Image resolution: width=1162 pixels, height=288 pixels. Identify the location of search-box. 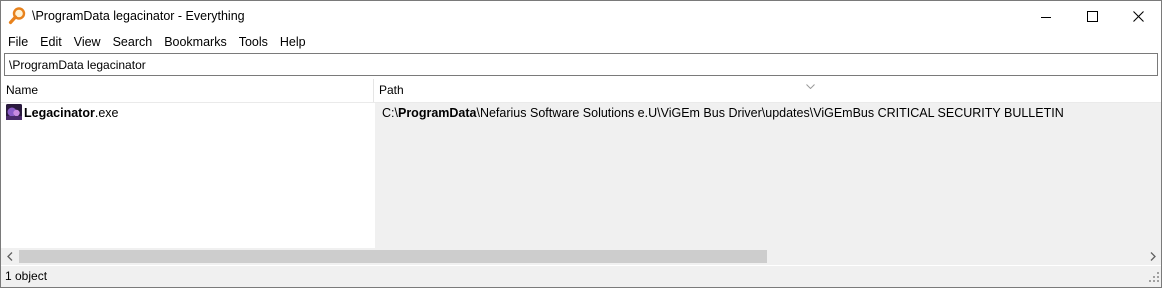
(581, 64).